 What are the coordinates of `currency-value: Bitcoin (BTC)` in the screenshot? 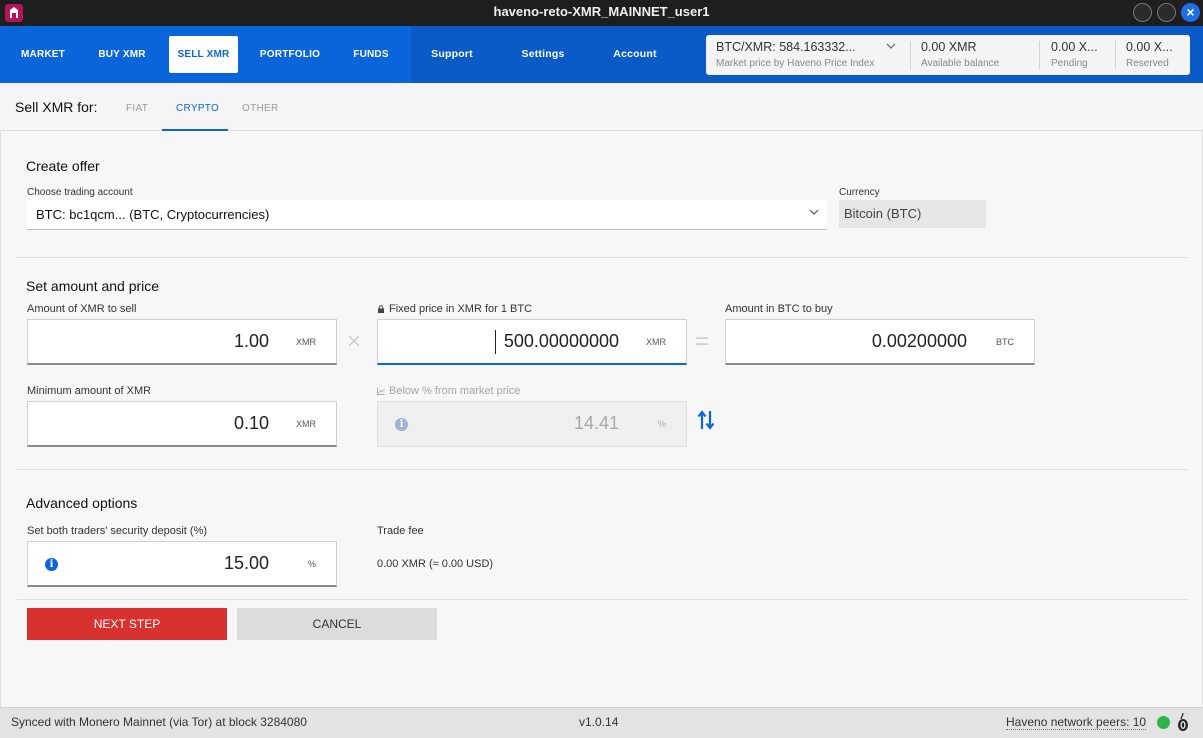 It's located at (883, 213).